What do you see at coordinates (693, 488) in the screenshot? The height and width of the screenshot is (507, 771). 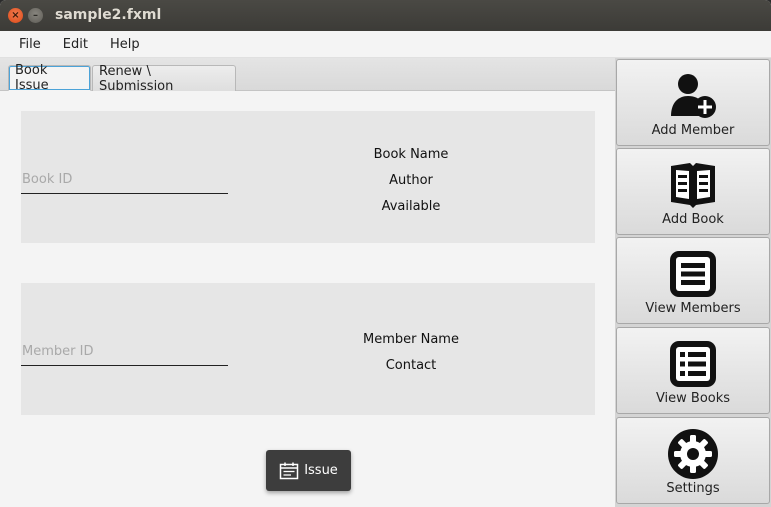 I see `settings-label: Settings` at bounding box center [693, 488].